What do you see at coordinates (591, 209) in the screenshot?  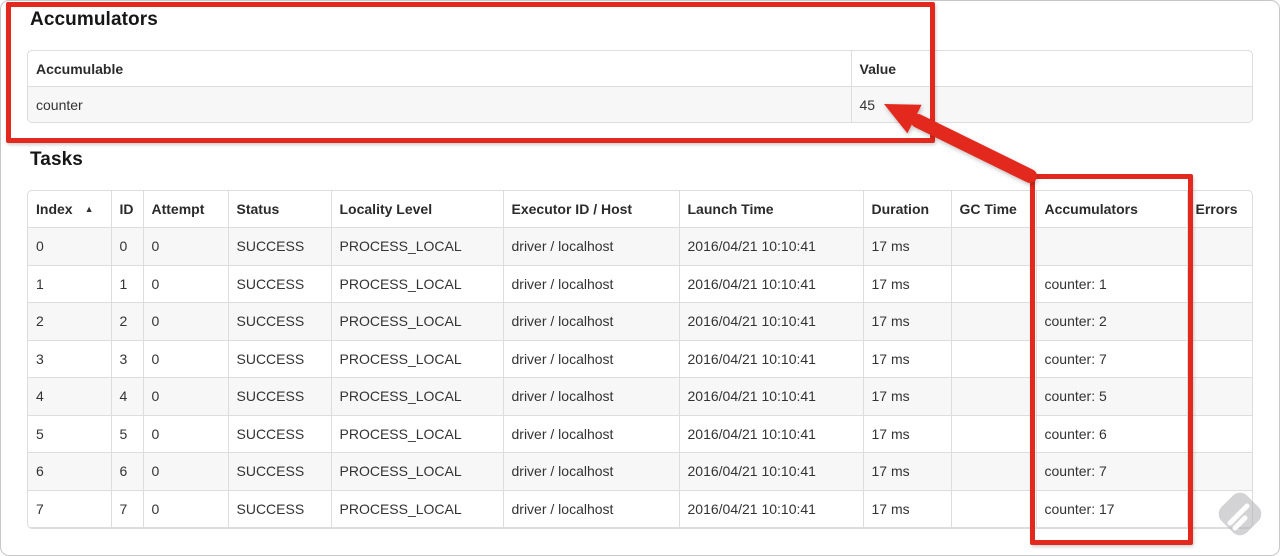 I see `column-header-executor-id-host: Executor ID / Host` at bounding box center [591, 209].